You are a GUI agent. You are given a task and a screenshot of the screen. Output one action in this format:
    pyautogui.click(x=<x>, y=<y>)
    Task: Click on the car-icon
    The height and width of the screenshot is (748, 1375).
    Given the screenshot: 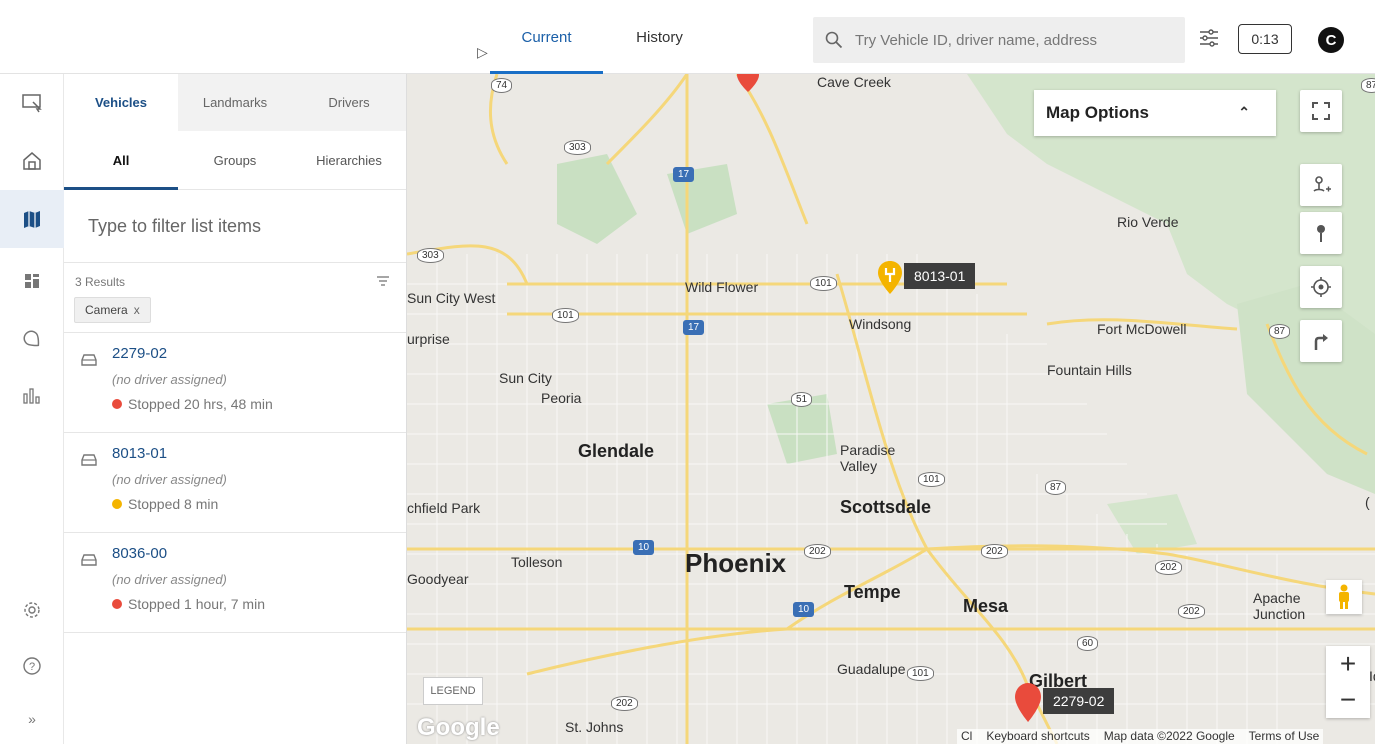 What is the action you would take?
    pyautogui.click(x=89, y=360)
    